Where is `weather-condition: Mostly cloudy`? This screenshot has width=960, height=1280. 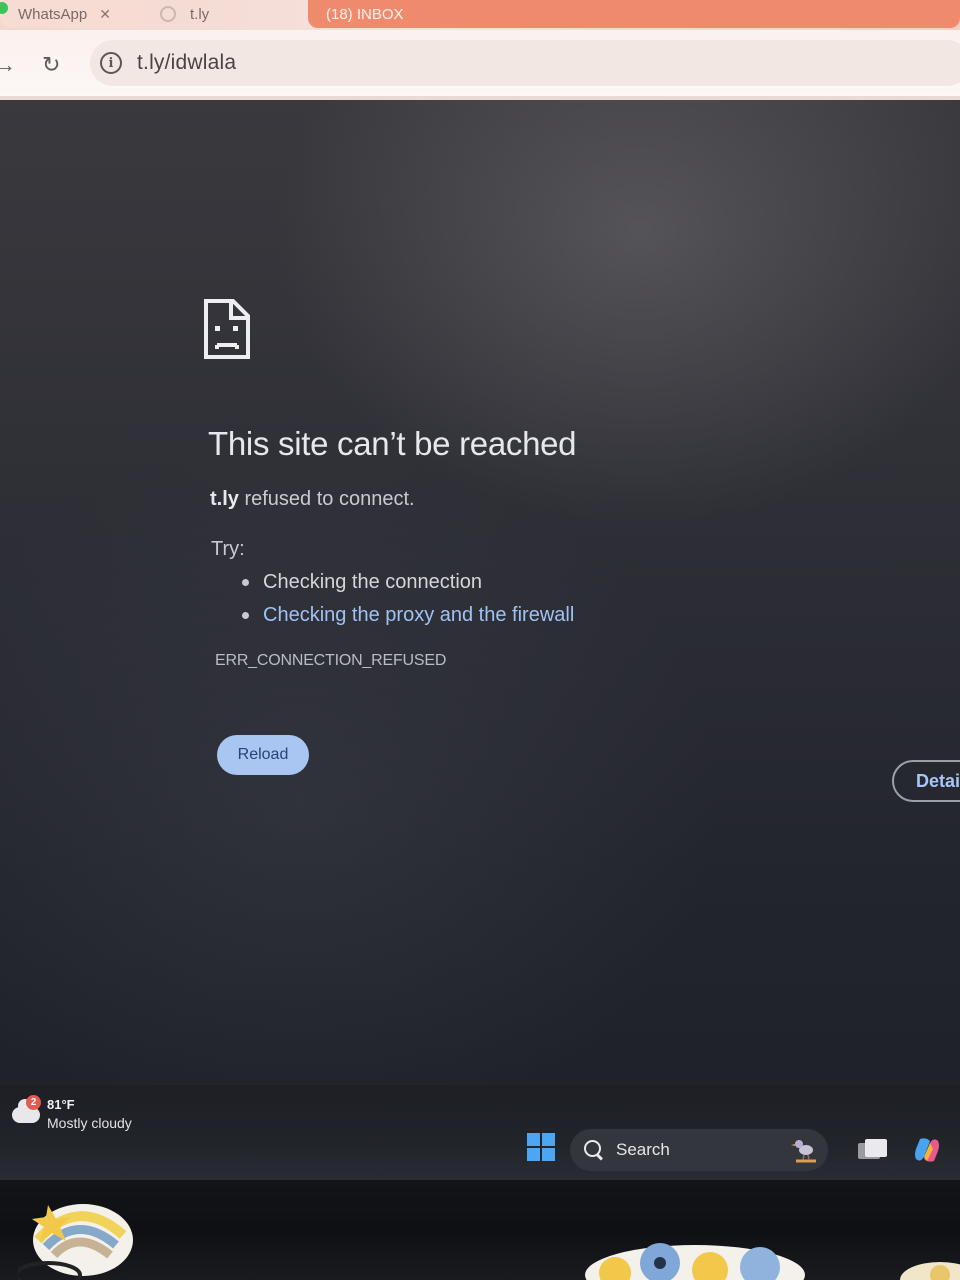
weather-condition: Mostly cloudy is located at coordinates (89, 1123).